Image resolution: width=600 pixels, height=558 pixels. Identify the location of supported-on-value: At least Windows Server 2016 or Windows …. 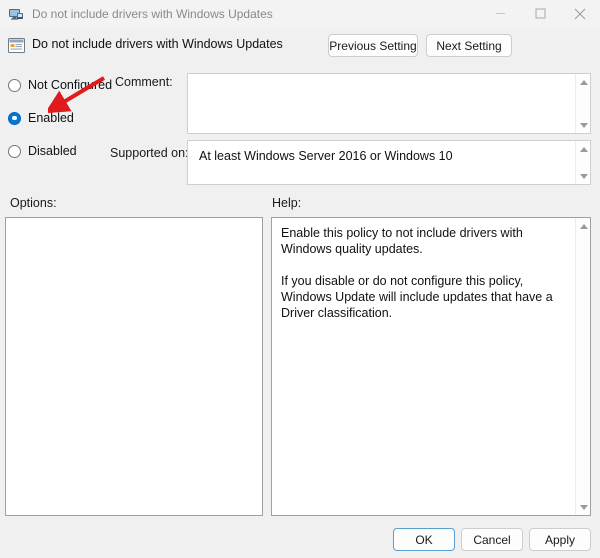
(326, 156).